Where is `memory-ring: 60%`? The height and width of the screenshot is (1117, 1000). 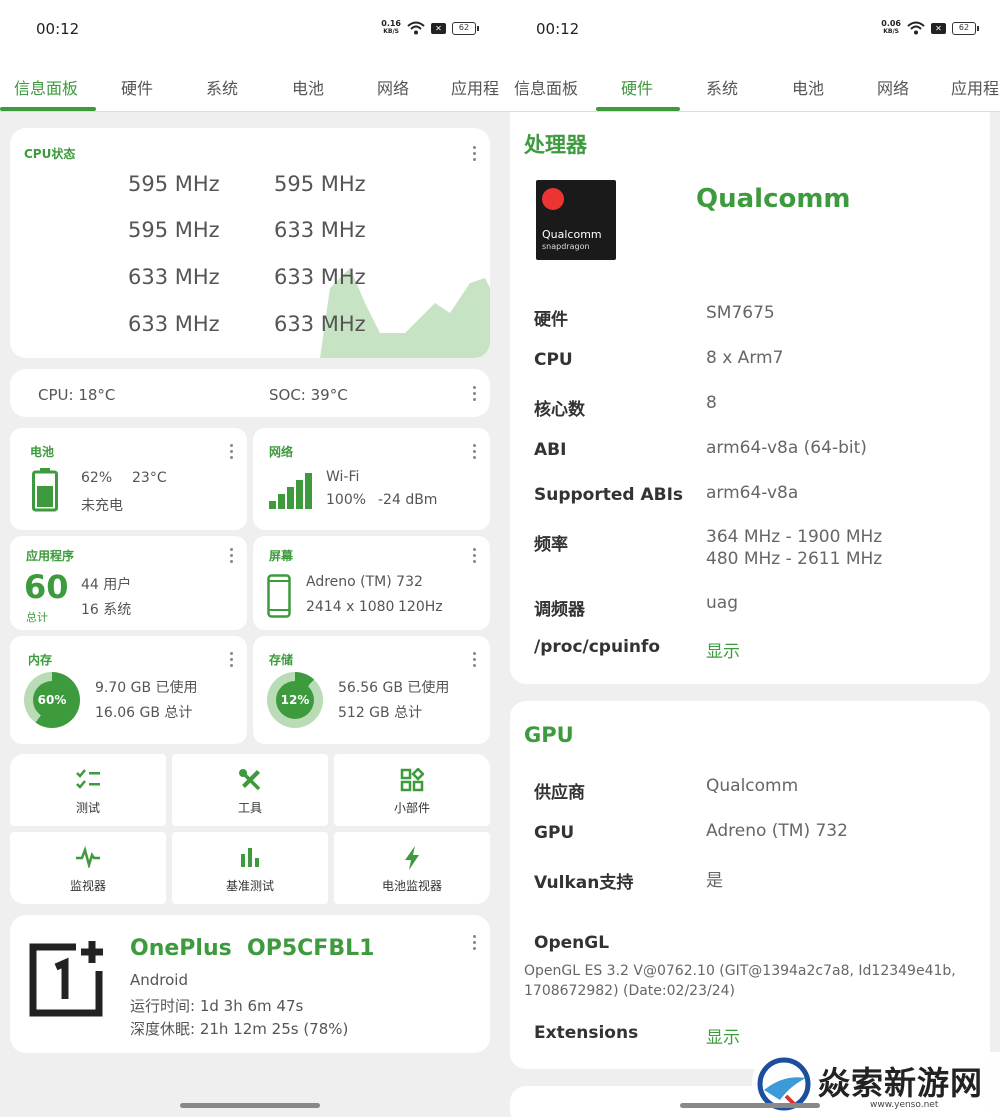 memory-ring: 60% is located at coordinates (52, 700).